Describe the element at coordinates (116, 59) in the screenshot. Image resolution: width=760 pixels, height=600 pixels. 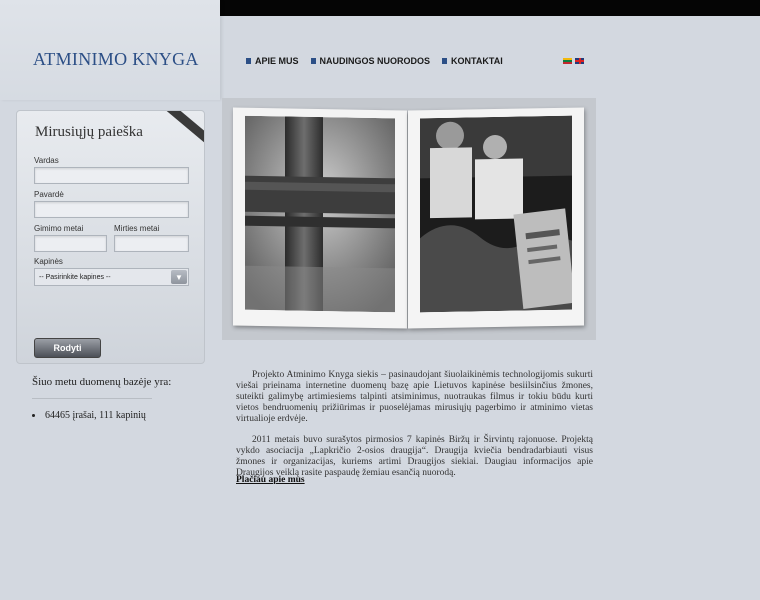
I see `site-logo: ATMINIMO KNYGA` at that location.